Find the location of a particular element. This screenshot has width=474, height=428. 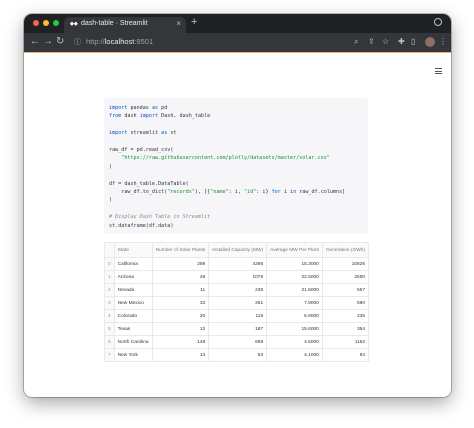

row-index: 1 is located at coordinates (109, 277).